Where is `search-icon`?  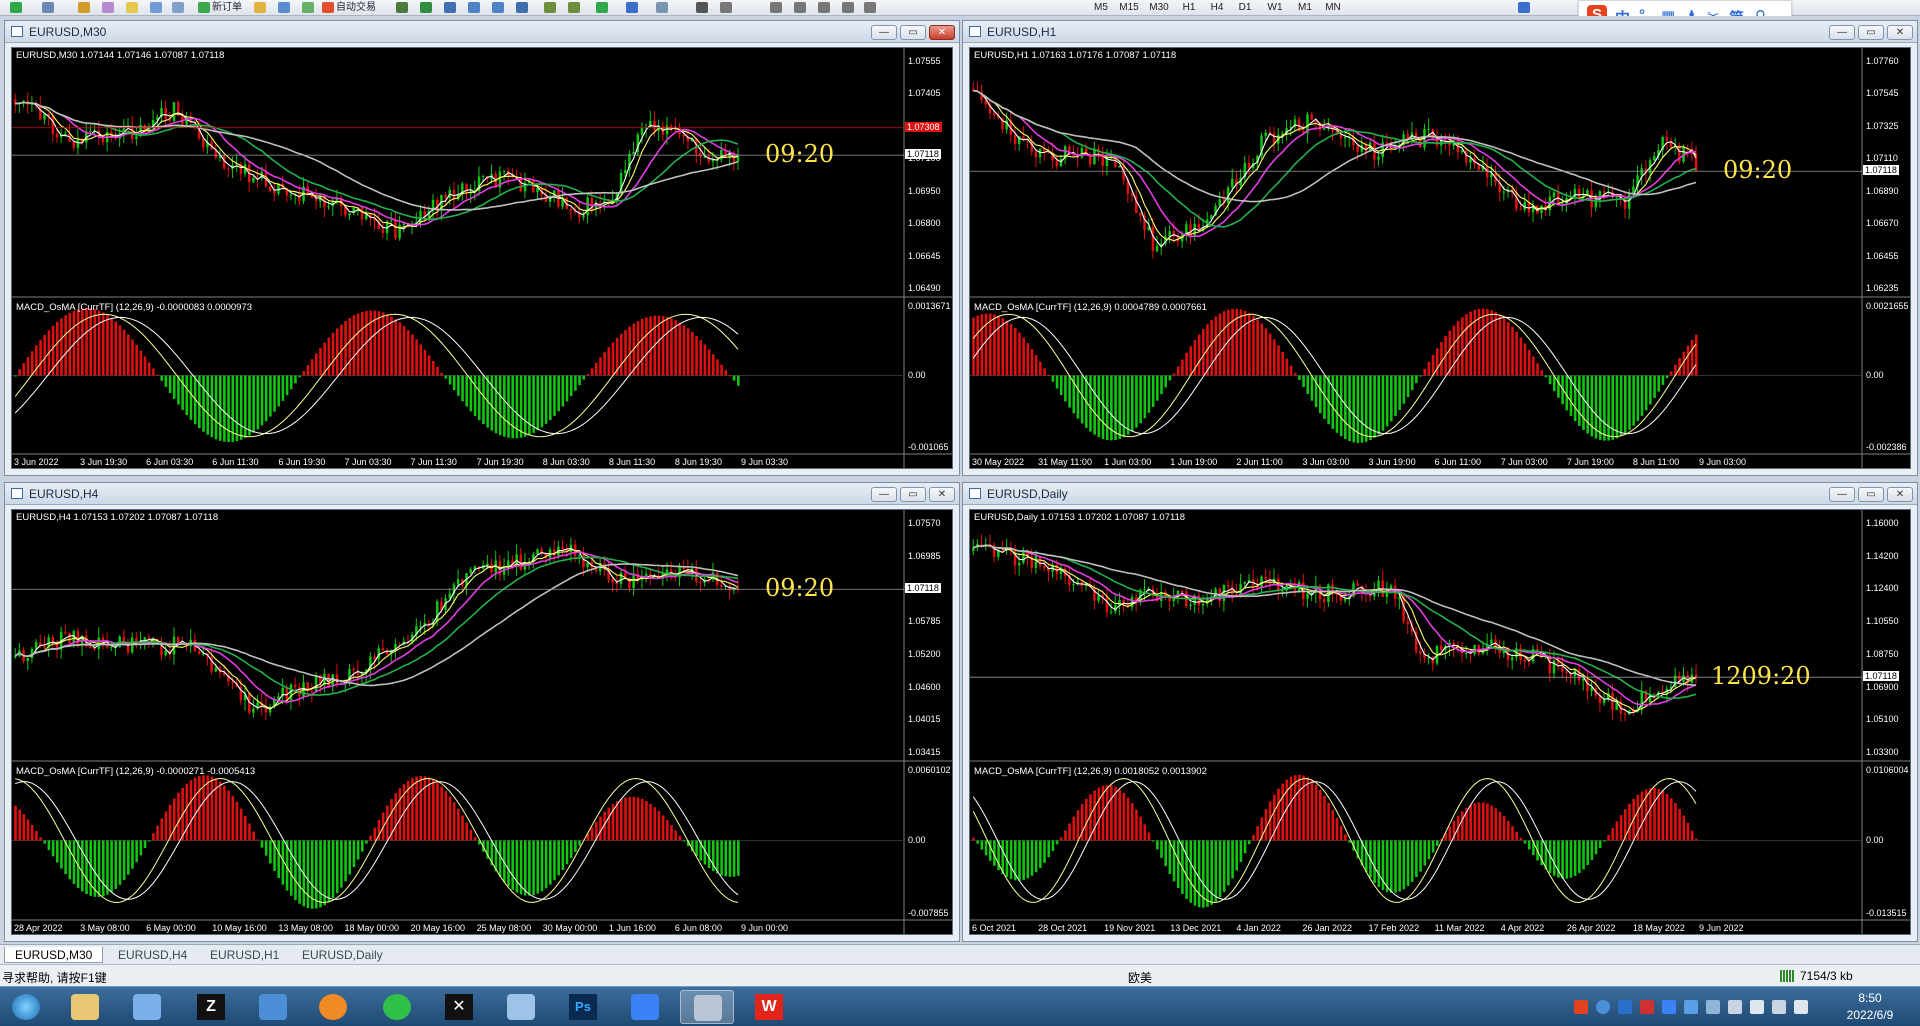 search-icon is located at coordinates (1524, 7).